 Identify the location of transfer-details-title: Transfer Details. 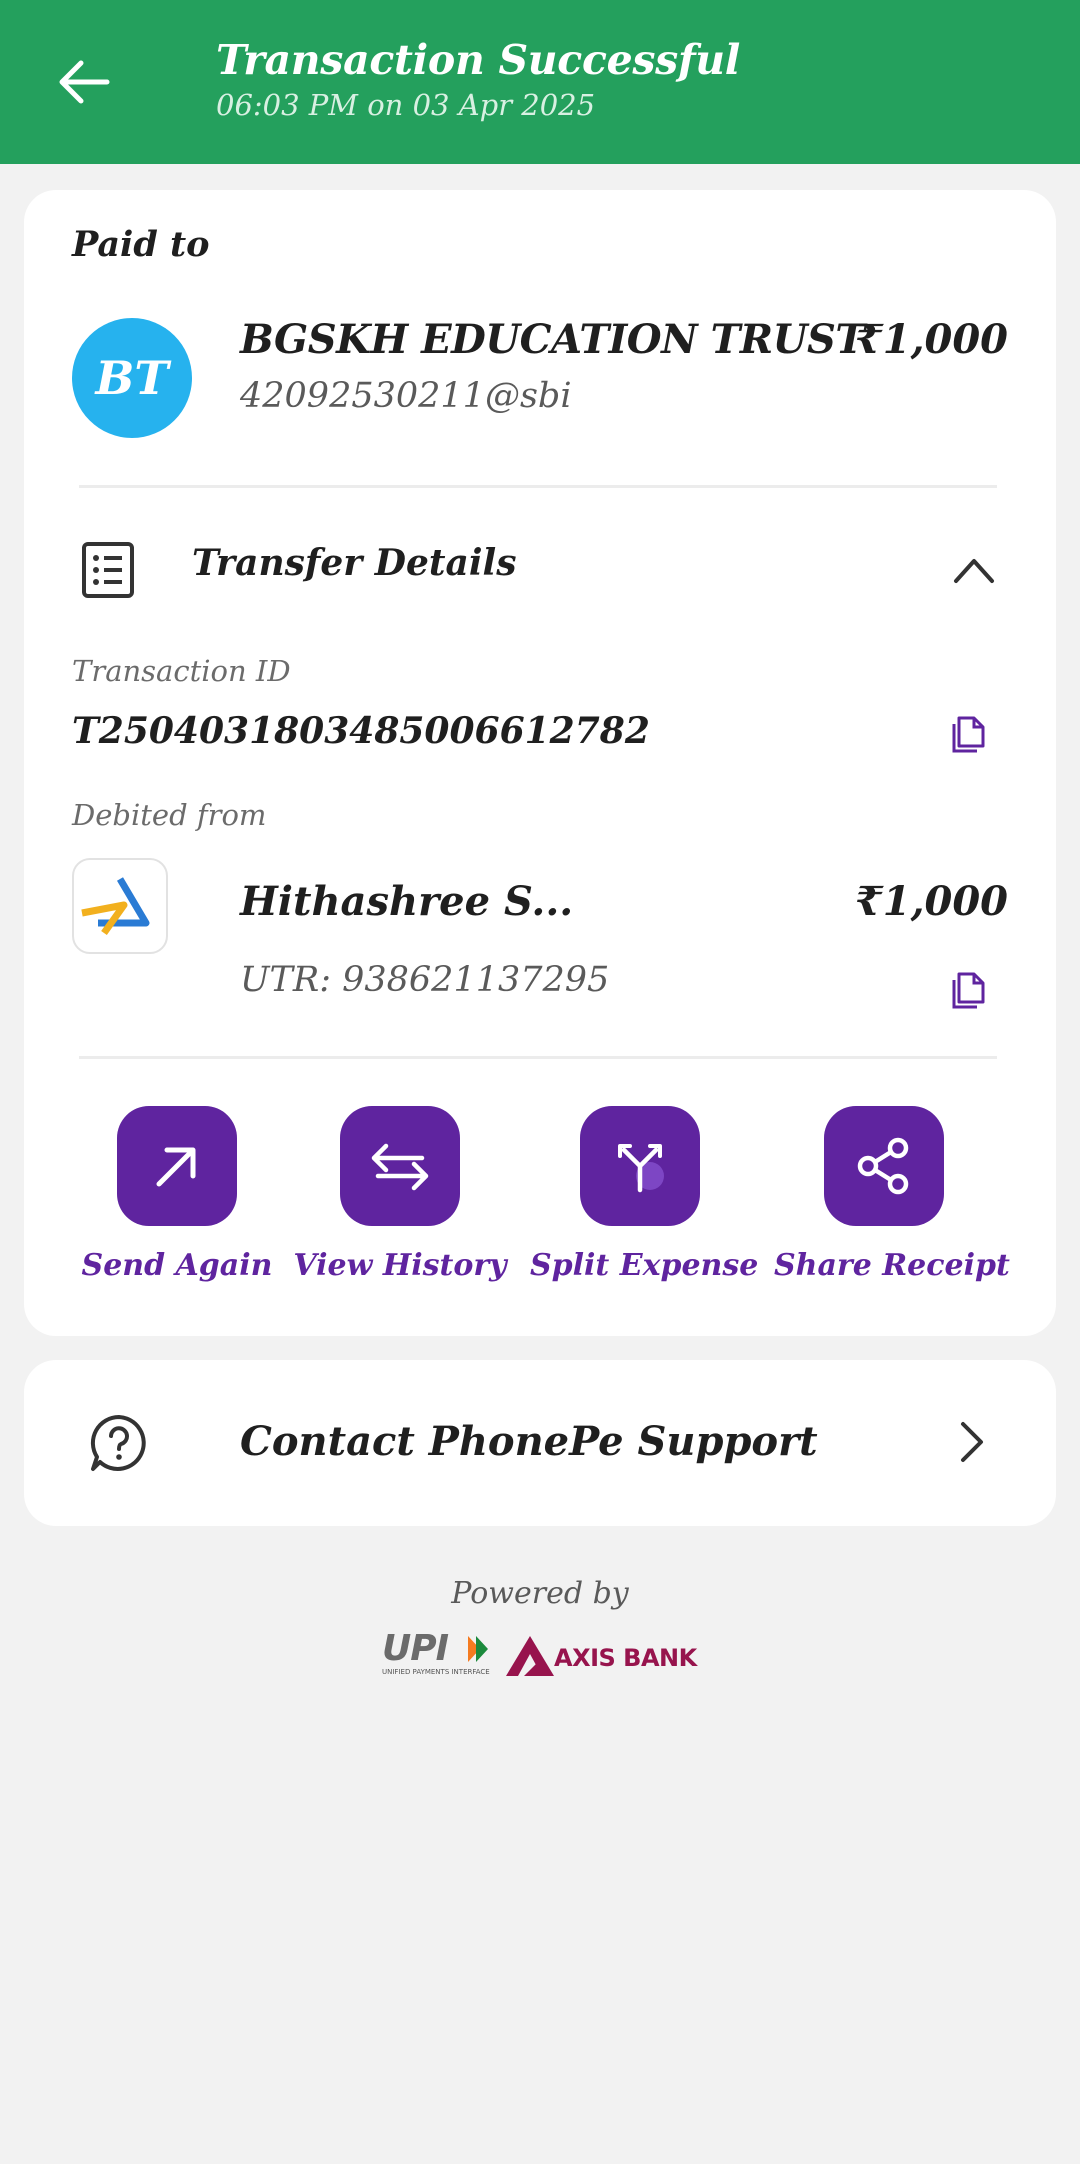
(354, 563).